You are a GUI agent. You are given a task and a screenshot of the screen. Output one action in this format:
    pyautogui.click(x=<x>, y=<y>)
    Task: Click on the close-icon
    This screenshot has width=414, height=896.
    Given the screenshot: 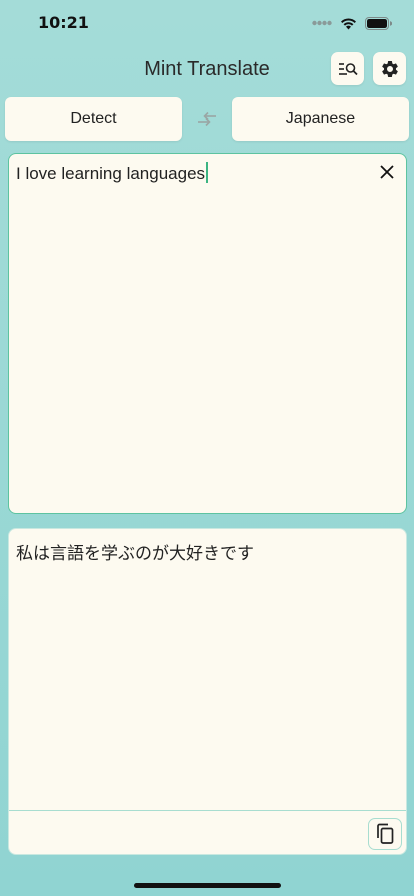 What is the action you would take?
    pyautogui.click(x=387, y=172)
    